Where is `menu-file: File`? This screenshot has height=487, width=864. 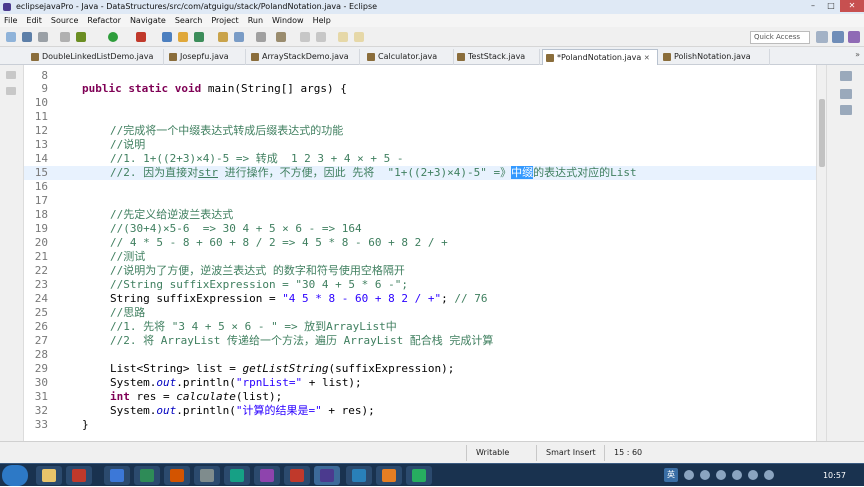 menu-file: File is located at coordinates (10, 20).